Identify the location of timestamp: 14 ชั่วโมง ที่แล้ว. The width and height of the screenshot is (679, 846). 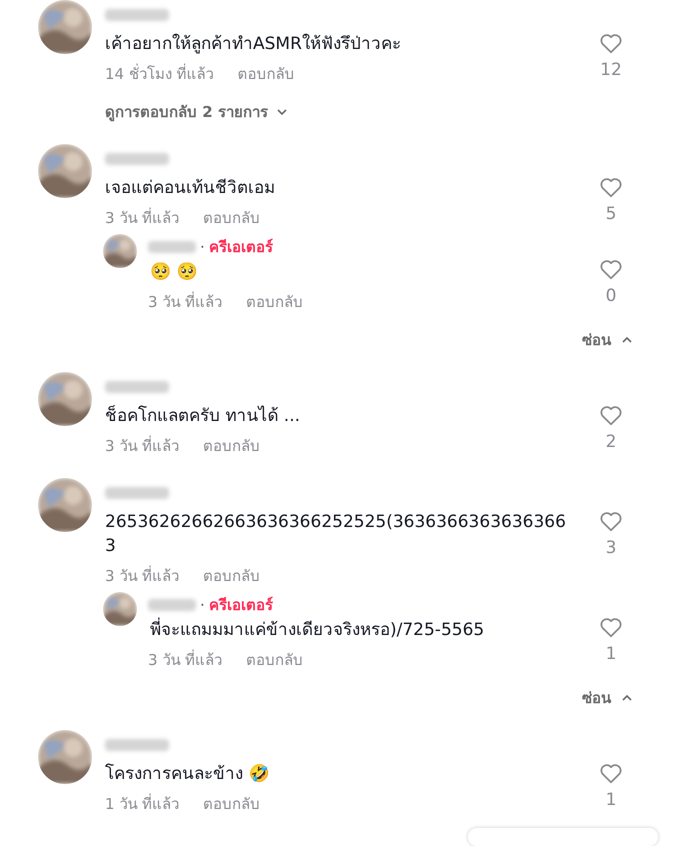
(159, 73).